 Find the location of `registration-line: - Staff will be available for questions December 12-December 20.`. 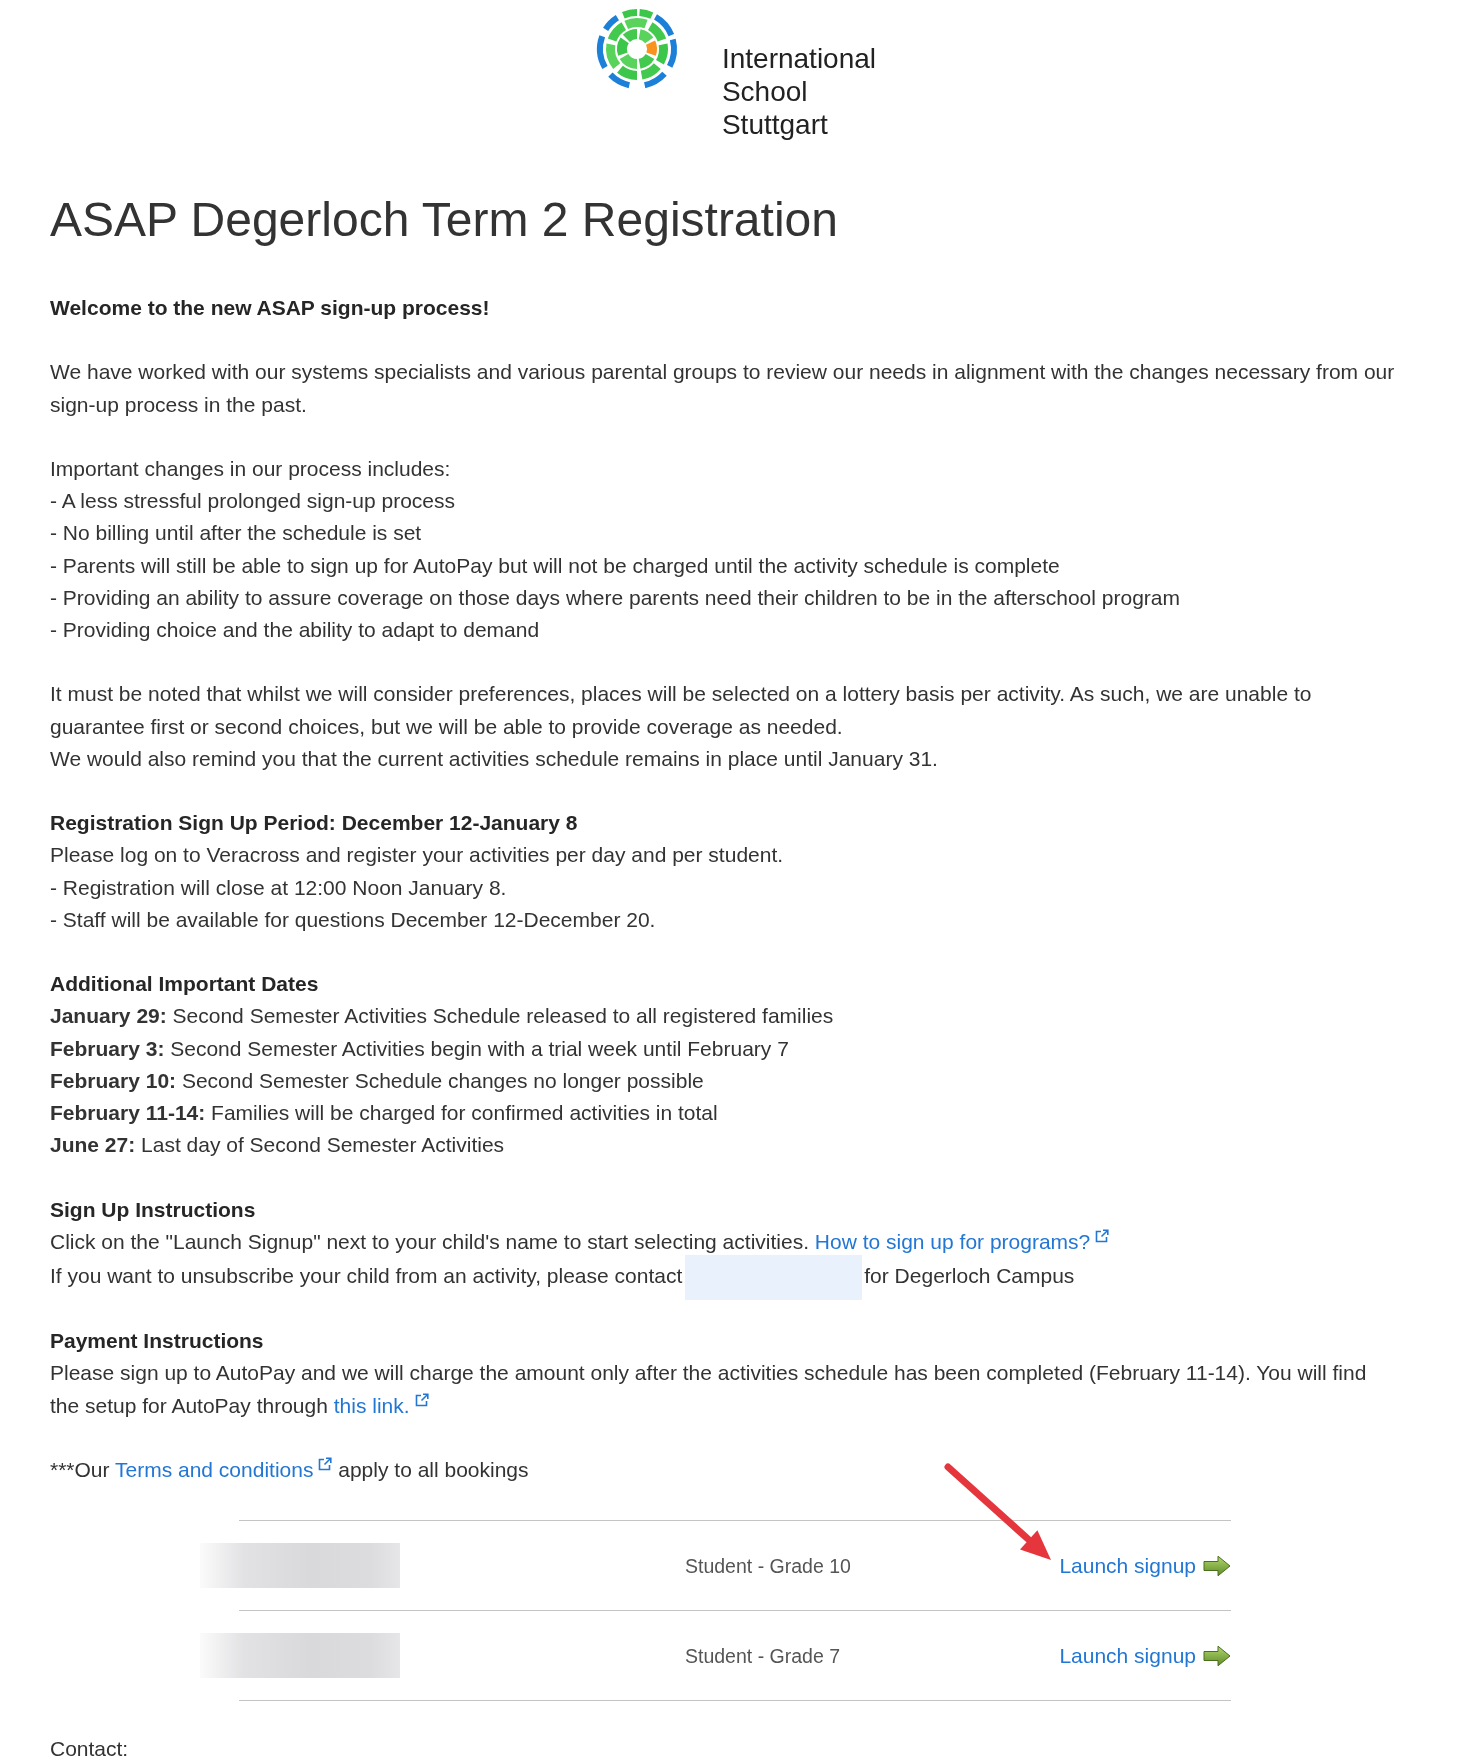

registration-line: - Staff will be available for questions December 12-December 20. is located at coordinates (353, 919).